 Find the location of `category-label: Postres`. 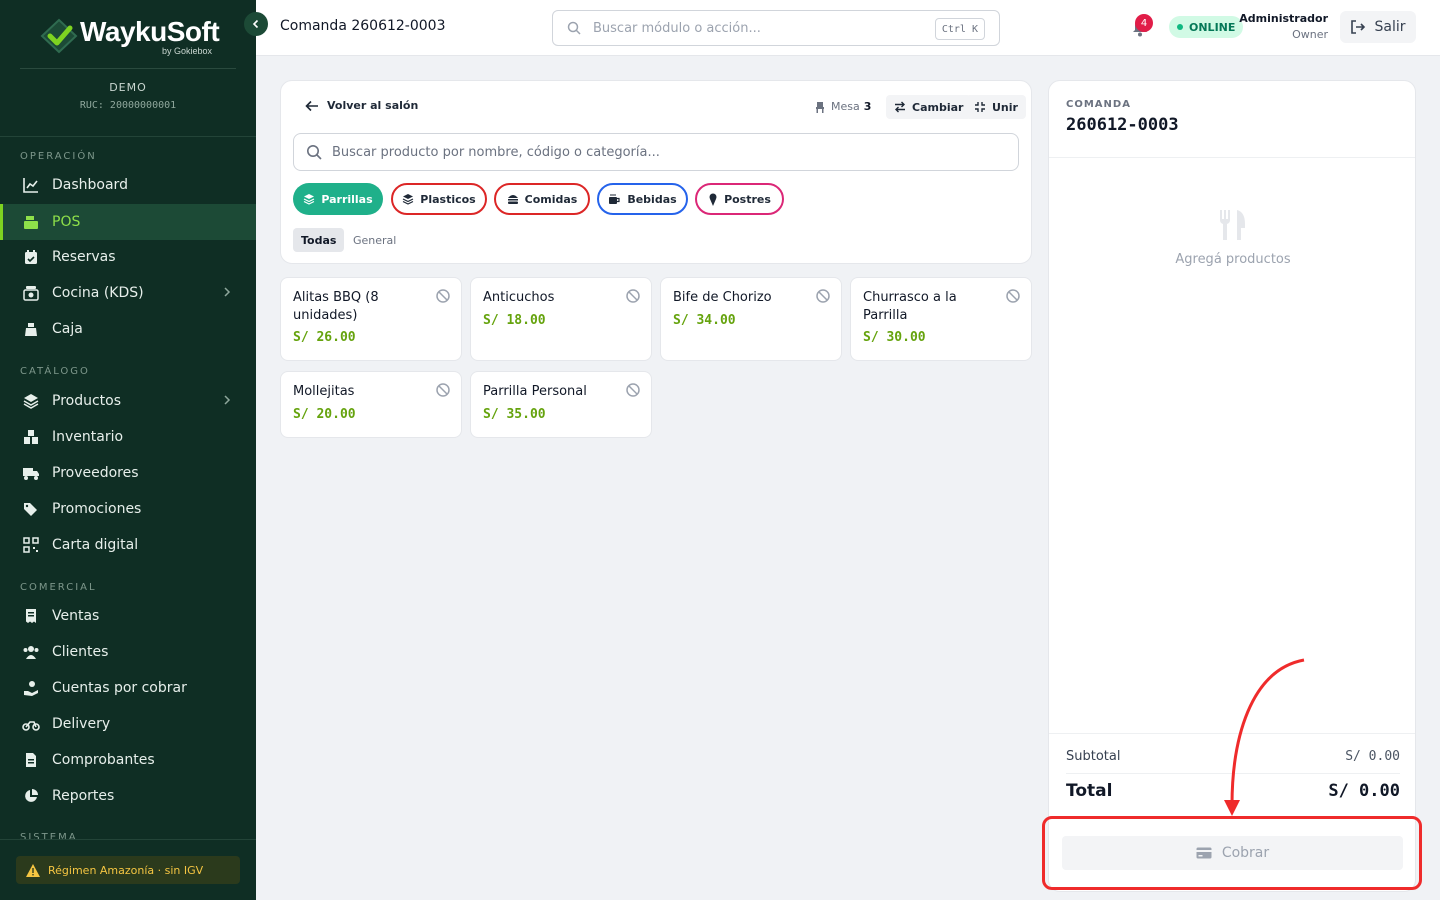

category-label: Postres is located at coordinates (747, 199).